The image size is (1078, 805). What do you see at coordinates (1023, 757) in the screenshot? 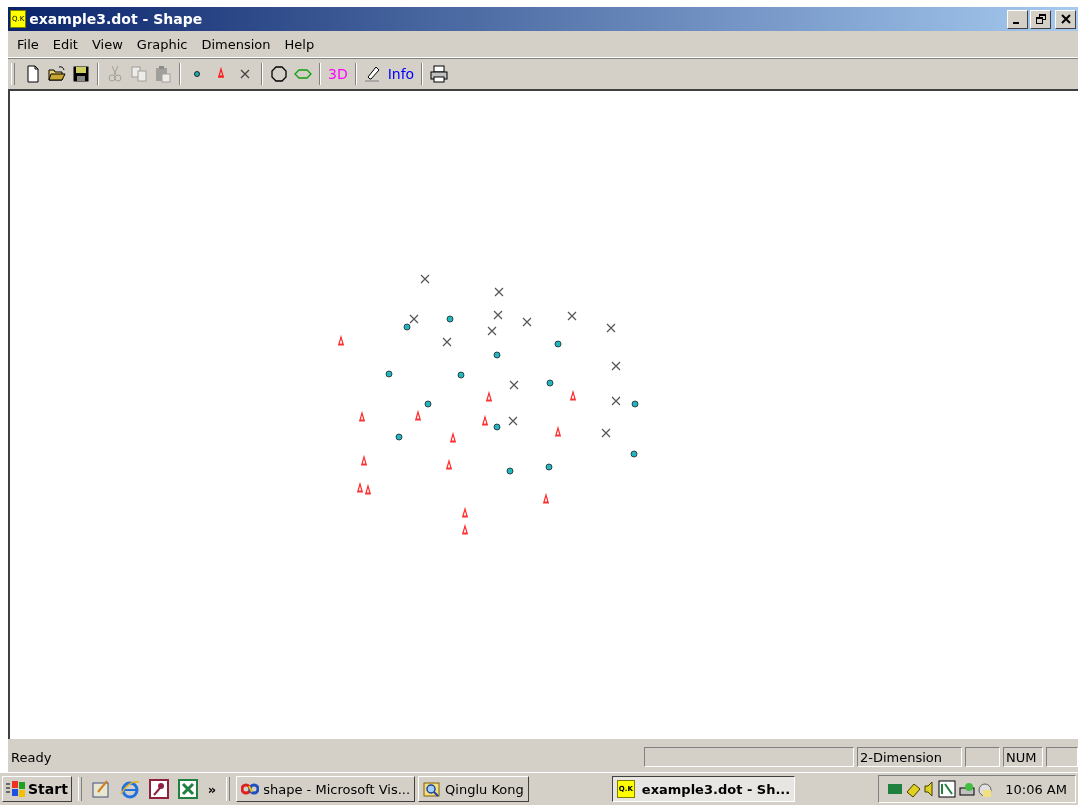
I see `status-pane: NUM` at bounding box center [1023, 757].